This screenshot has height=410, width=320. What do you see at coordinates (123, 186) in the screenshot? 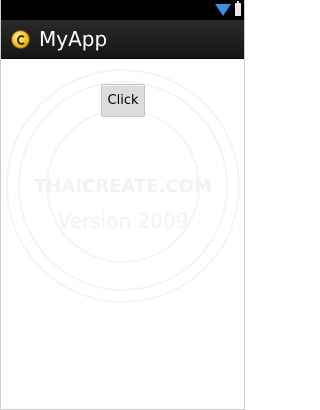
I see `watermark-brand: THAICREATE.COM` at bounding box center [123, 186].